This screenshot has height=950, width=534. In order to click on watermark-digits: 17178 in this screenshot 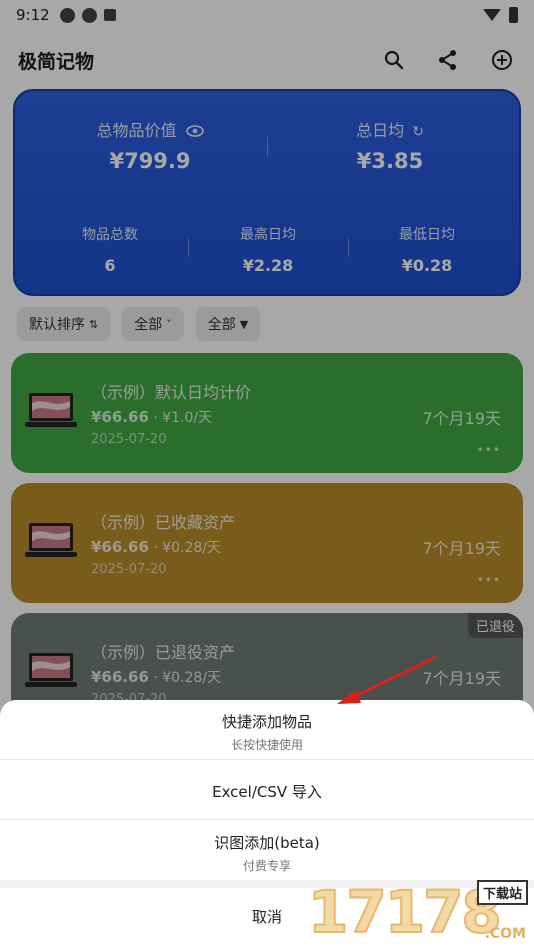, I will do `click(405, 912)`.